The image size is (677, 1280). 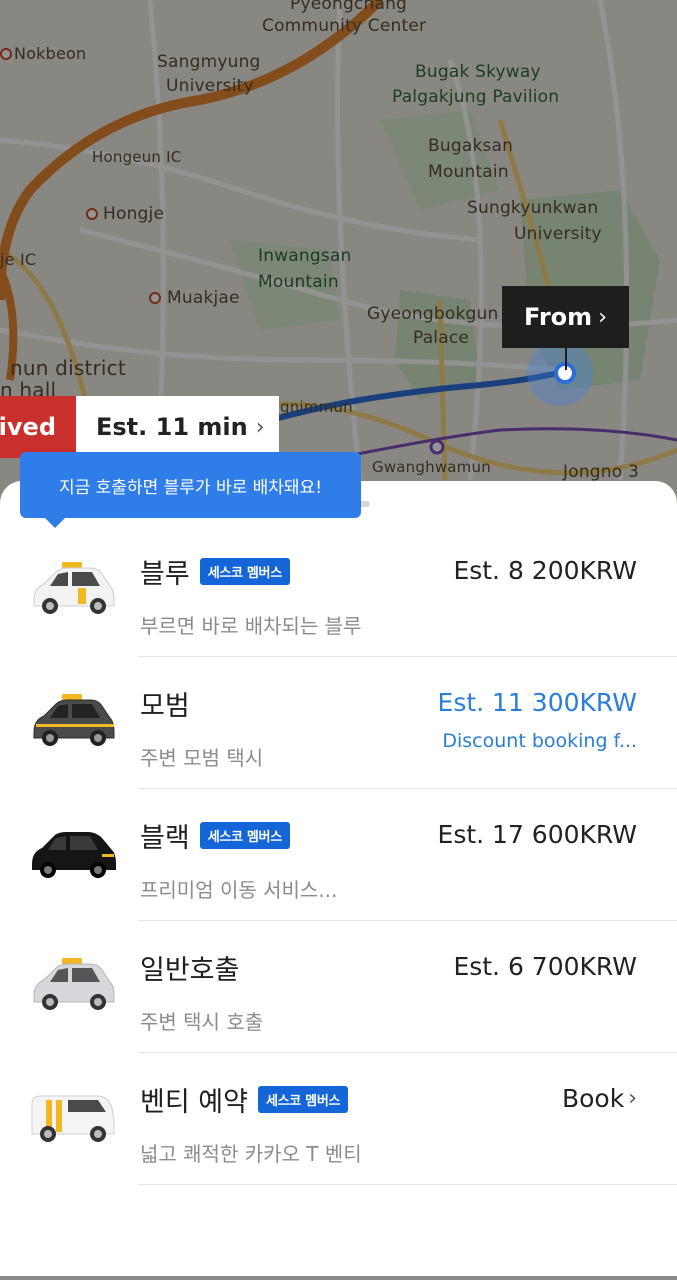 What do you see at coordinates (476, 97) in the screenshot?
I see `map-label: Palgakjung Pavilion` at bounding box center [476, 97].